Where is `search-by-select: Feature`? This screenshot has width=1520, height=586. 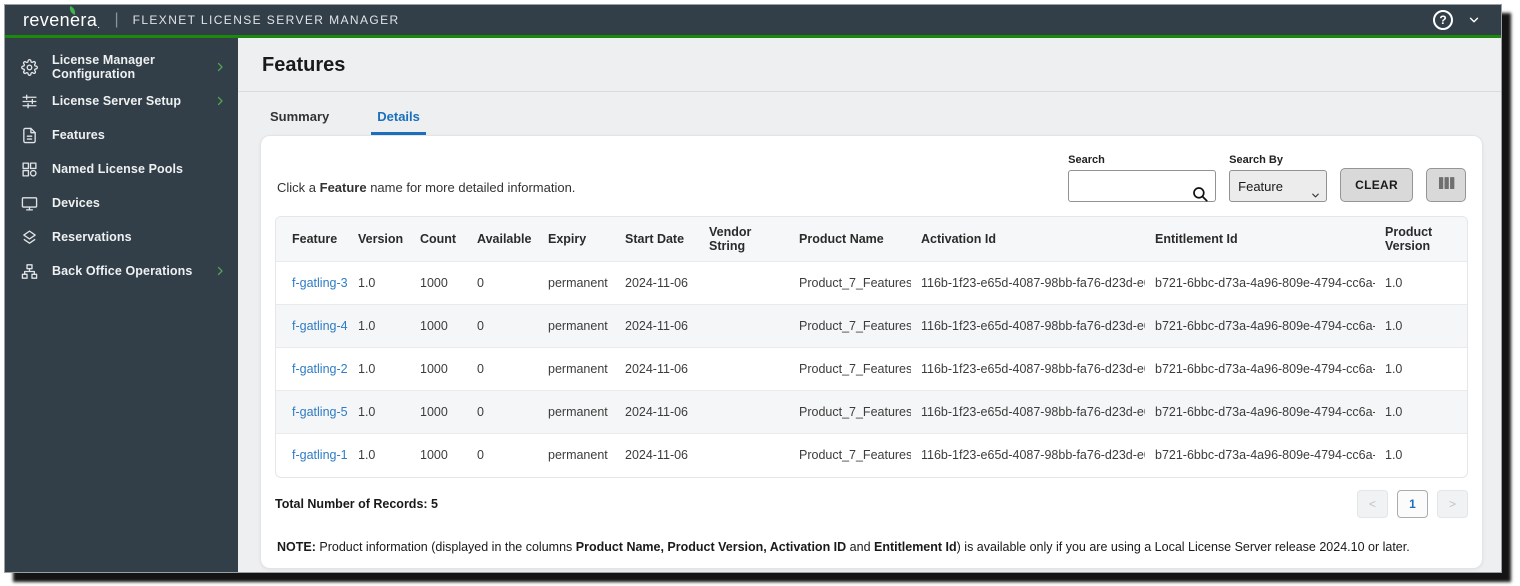 search-by-select: Feature is located at coordinates (1278, 186).